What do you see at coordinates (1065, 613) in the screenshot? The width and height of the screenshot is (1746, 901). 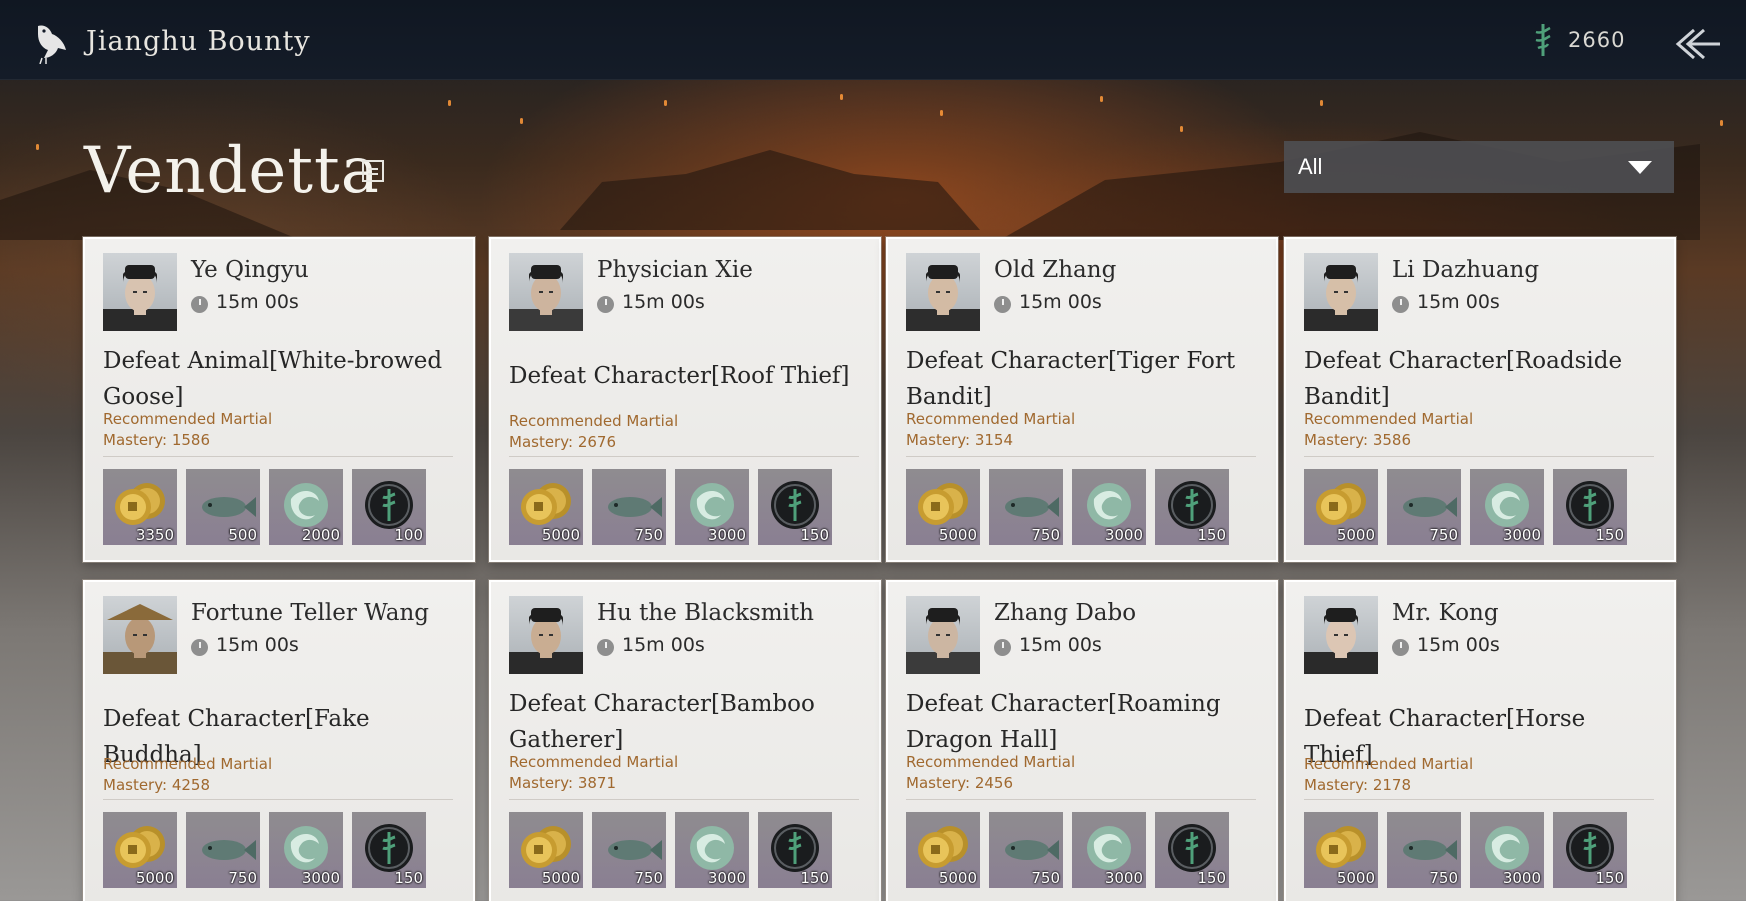 I see `character-name: Zhang Dabo` at bounding box center [1065, 613].